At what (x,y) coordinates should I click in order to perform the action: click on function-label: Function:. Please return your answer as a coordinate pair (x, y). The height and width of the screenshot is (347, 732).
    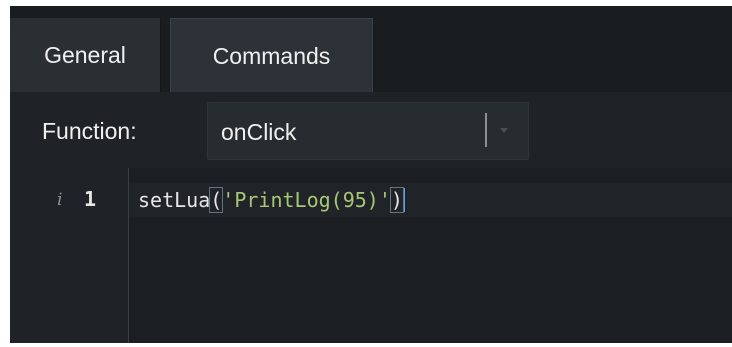
    Looking at the image, I should click on (89, 131).